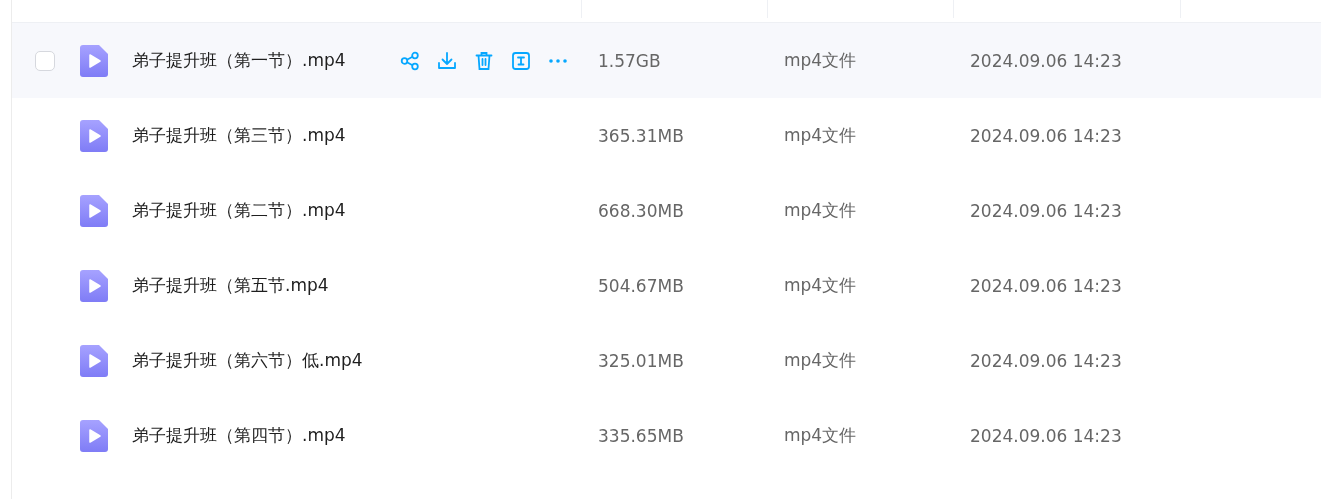  I want to click on file-row: 弟子提升班（第六节）低.mp4 325.01MB mp4文件 2024.09.06 14:23, so click(666, 360).